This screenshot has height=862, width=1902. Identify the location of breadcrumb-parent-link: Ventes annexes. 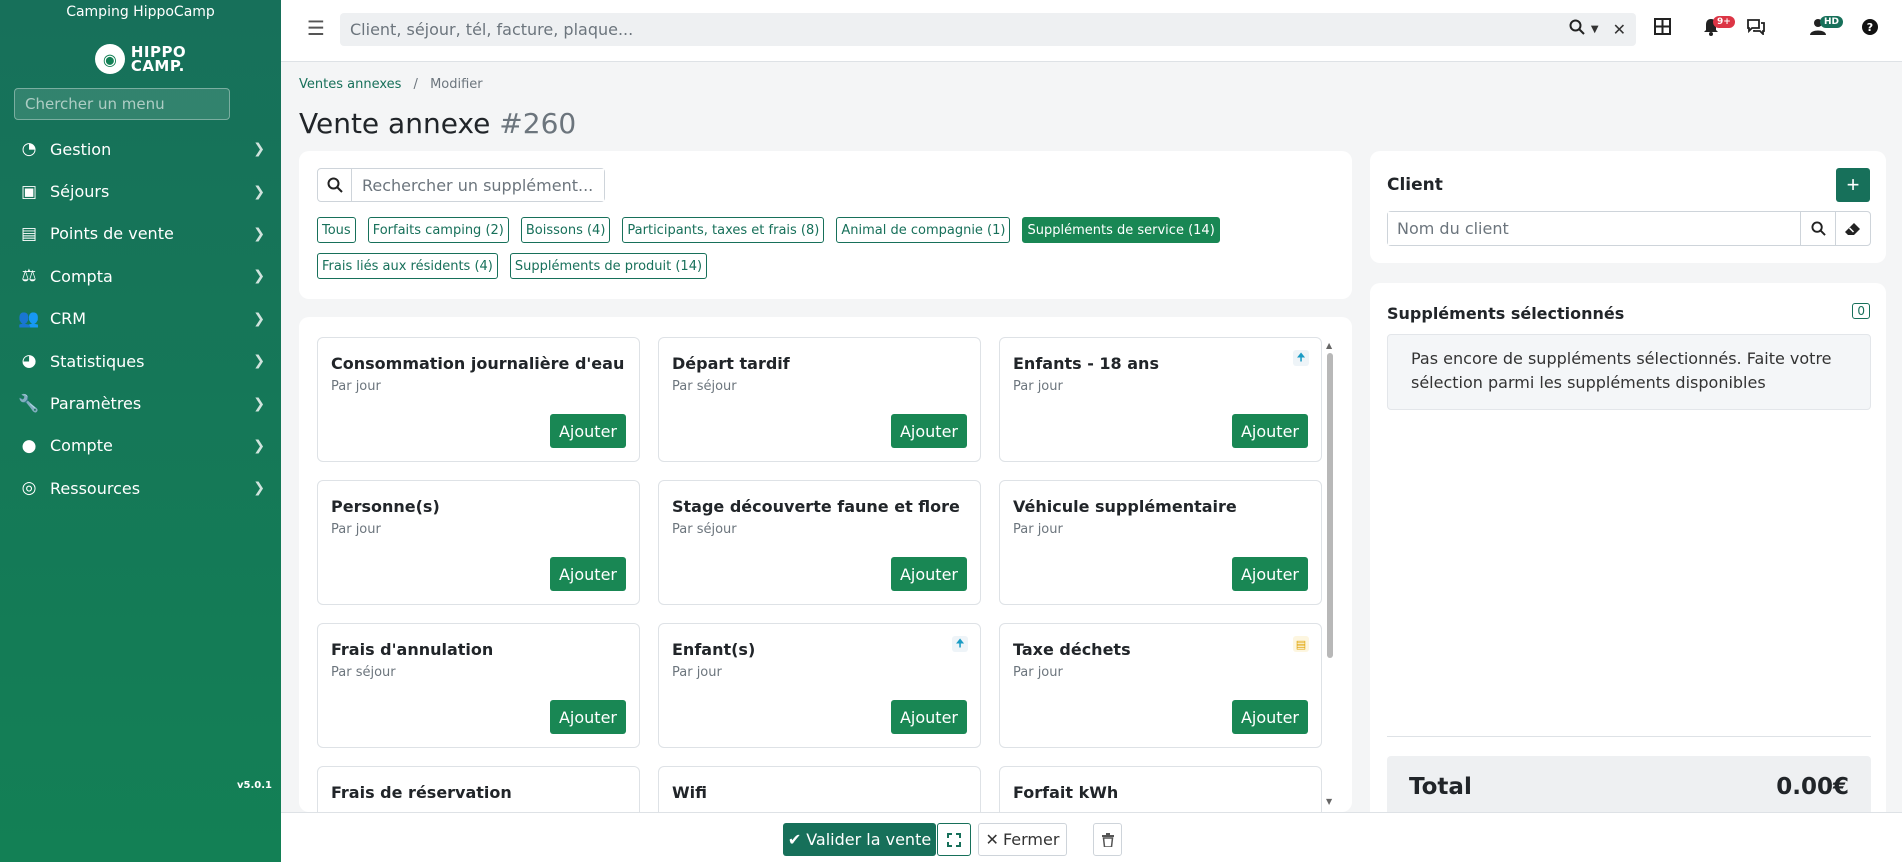
(350, 84).